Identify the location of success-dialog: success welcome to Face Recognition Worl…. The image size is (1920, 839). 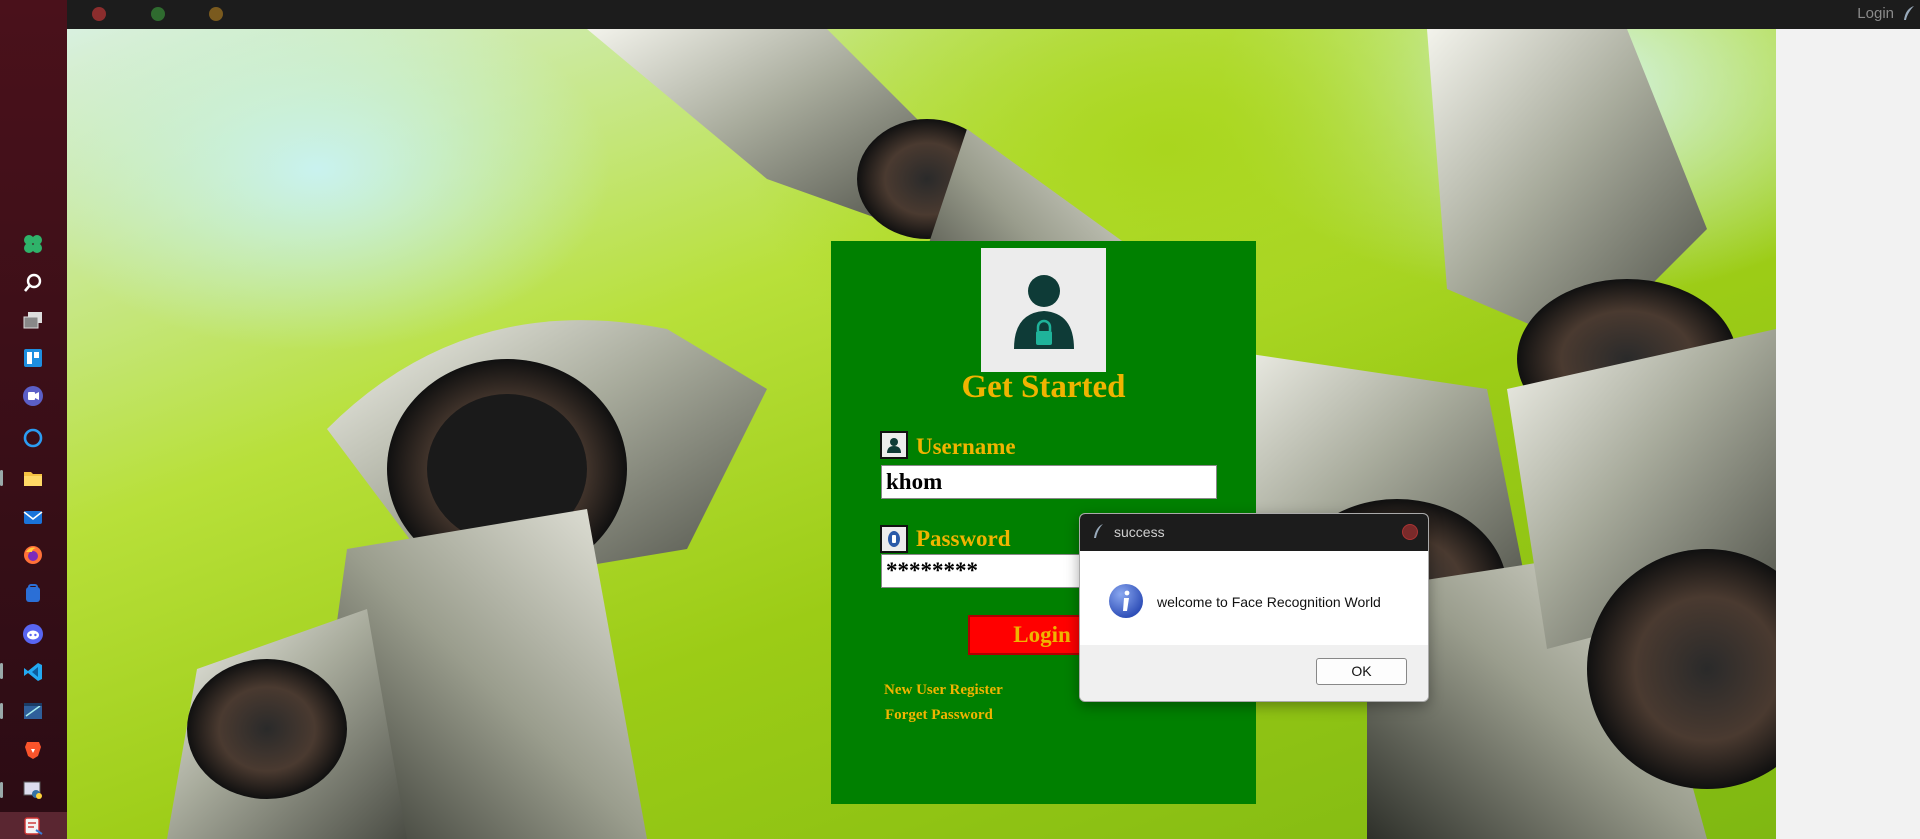
(1254, 607).